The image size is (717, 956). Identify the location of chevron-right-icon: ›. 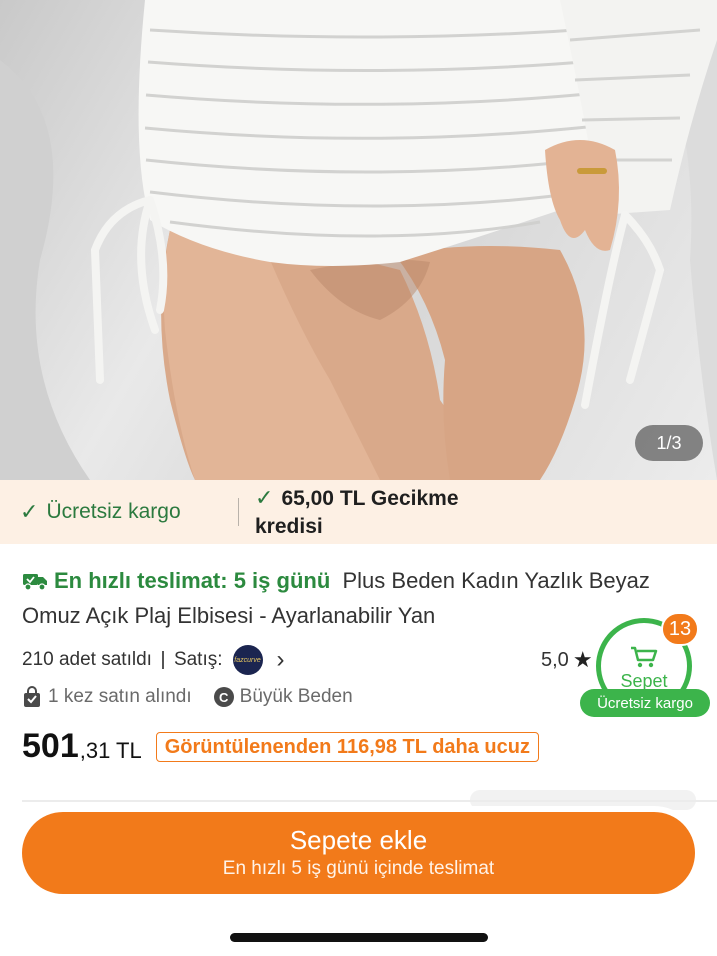
(281, 660).